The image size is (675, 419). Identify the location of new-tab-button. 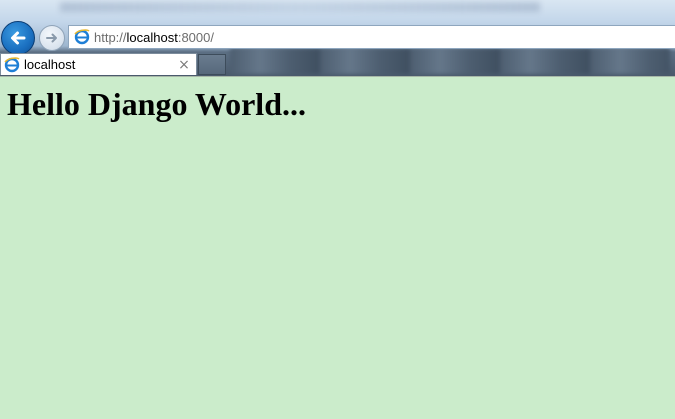
(212, 64).